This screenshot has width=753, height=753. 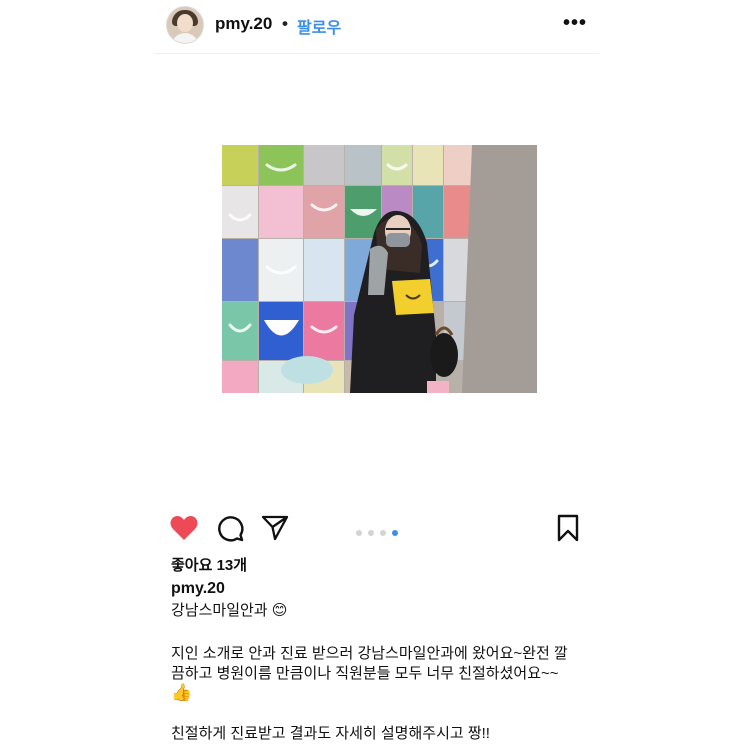 I want to click on caption-title: 강남스마일안과 😊, so click(x=229, y=610).